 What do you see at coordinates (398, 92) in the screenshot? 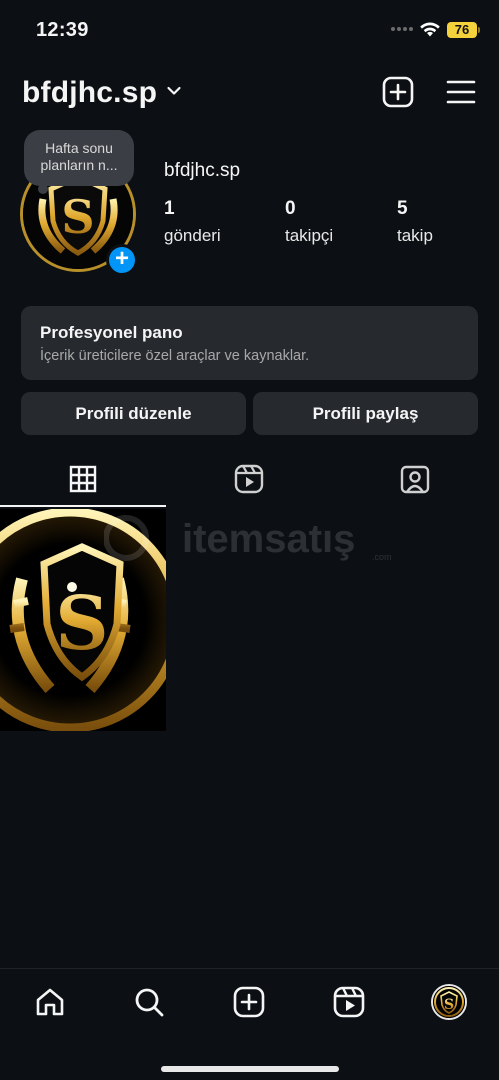
I see `new-post-button` at bounding box center [398, 92].